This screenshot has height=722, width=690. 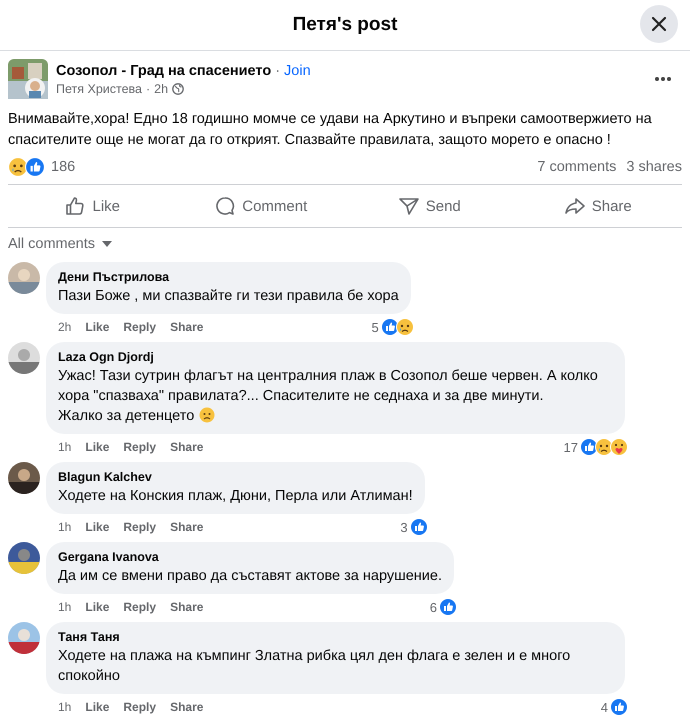 I want to click on caret-icon, so click(x=107, y=244).